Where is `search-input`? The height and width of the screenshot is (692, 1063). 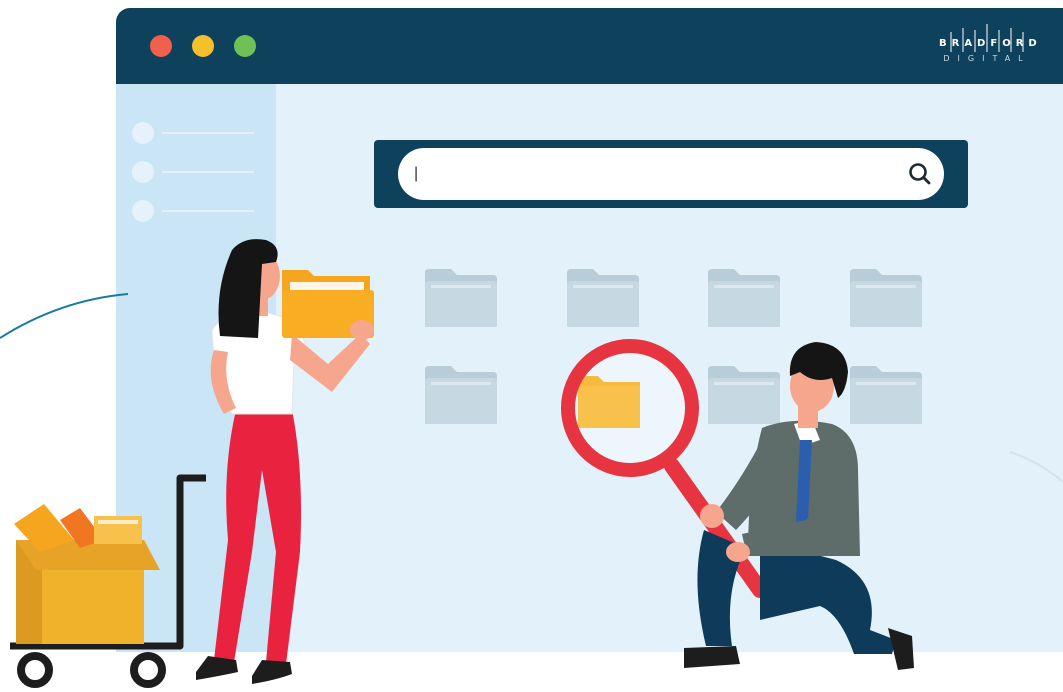
search-input is located at coordinates (671, 174).